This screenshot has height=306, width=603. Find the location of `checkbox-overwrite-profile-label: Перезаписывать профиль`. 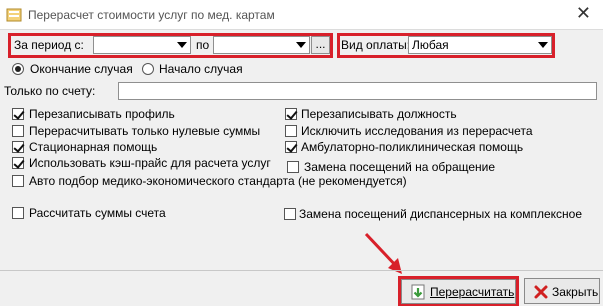

checkbox-overwrite-profile-label: Перезаписывать профиль is located at coordinates (102, 114).